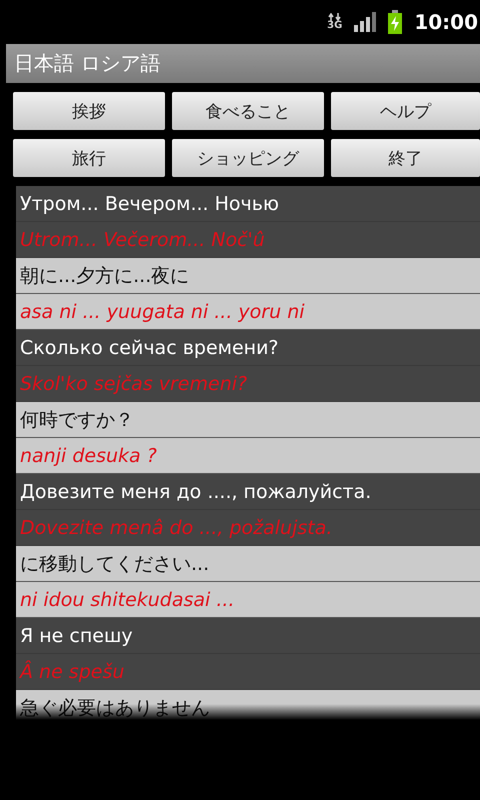 This screenshot has height=800, width=480. Describe the element at coordinates (162, 311) in the screenshot. I see `transliteration-text: asa ni ... yuugata ni ... yoru ni` at that location.